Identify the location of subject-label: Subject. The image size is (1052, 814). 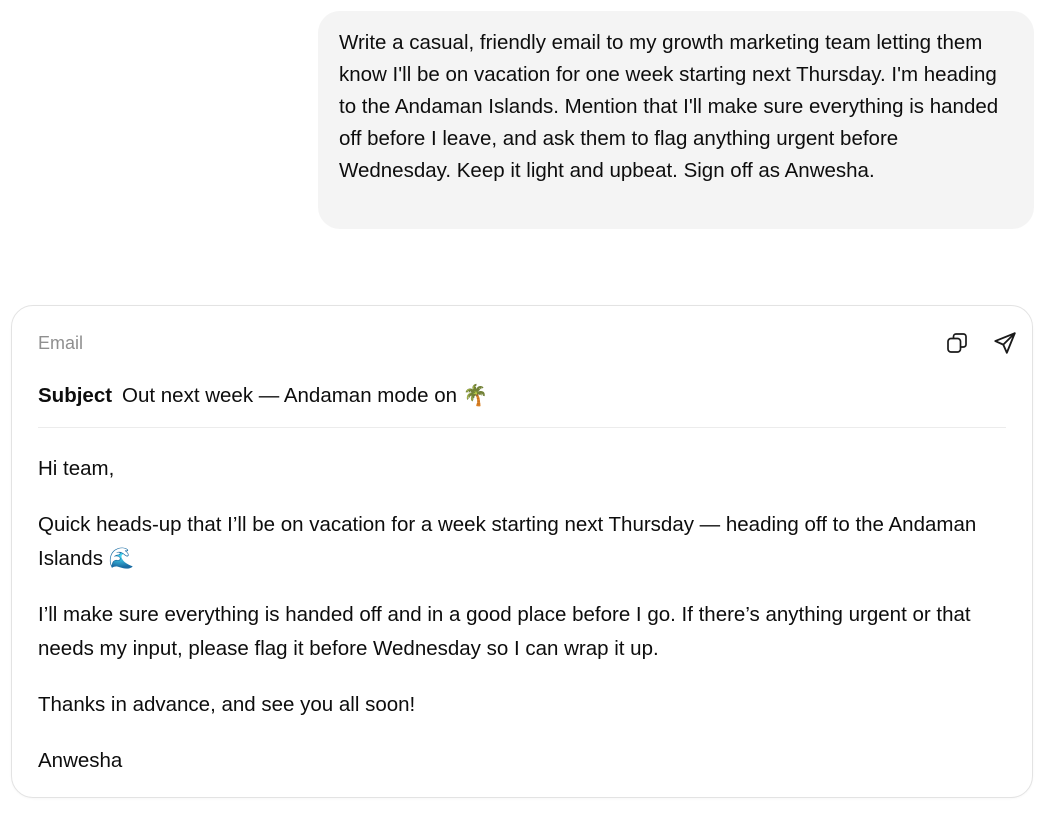
(75, 395).